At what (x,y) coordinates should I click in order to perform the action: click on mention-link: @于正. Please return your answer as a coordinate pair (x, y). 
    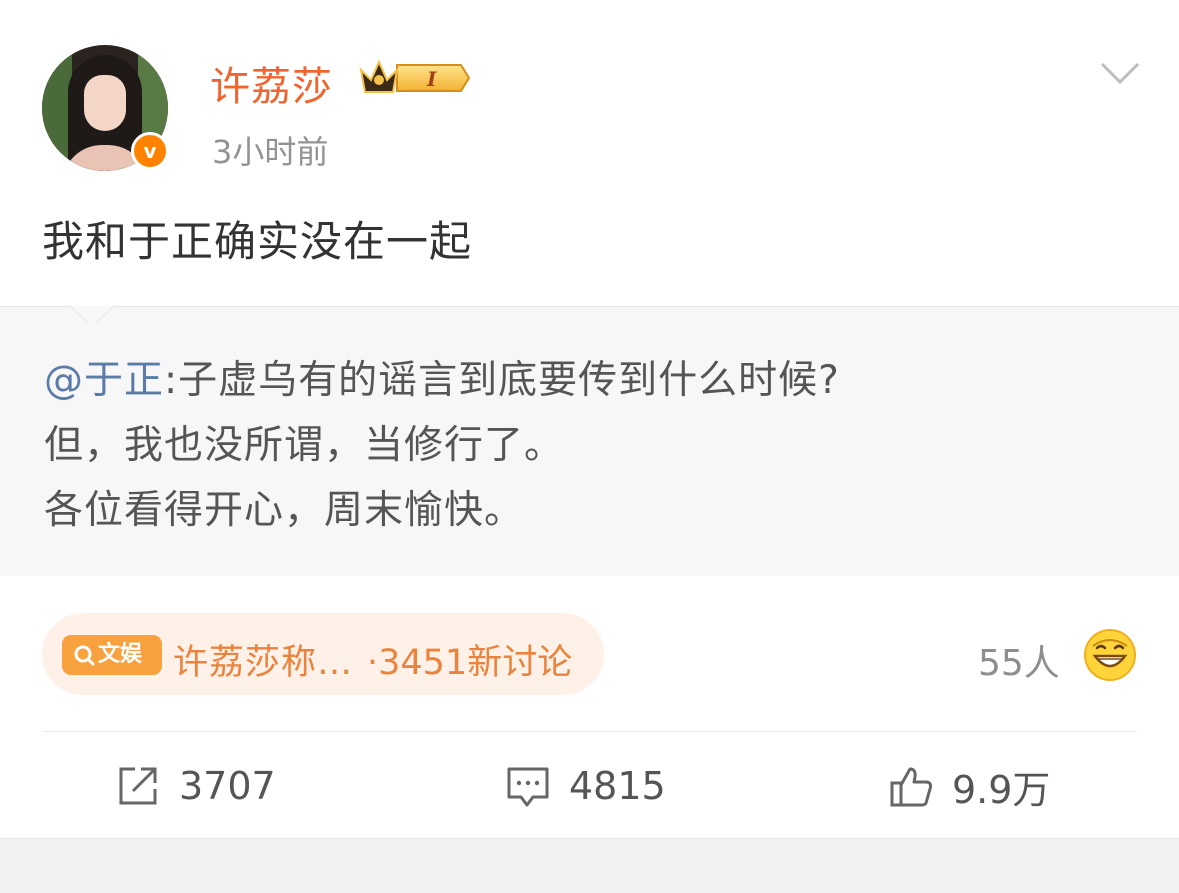
    Looking at the image, I should click on (104, 380).